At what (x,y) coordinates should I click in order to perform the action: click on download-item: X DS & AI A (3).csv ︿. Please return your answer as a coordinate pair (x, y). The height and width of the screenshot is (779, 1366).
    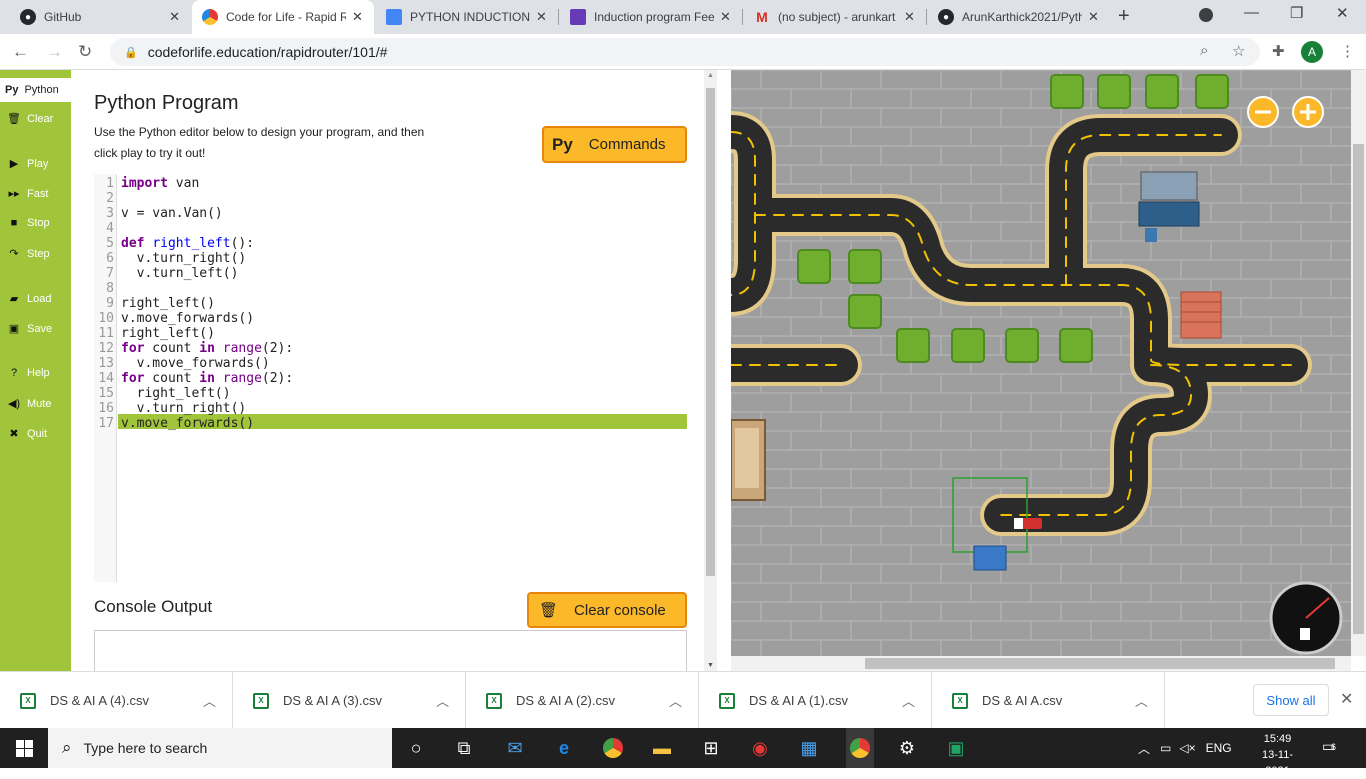
    Looking at the image, I should click on (349, 700).